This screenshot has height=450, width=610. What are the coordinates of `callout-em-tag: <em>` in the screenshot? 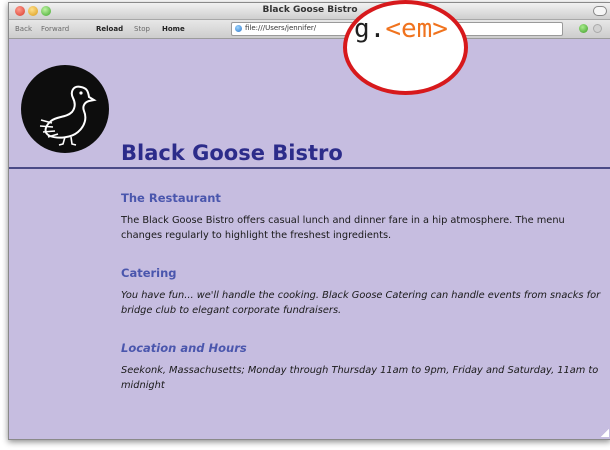 It's located at (416, 29).